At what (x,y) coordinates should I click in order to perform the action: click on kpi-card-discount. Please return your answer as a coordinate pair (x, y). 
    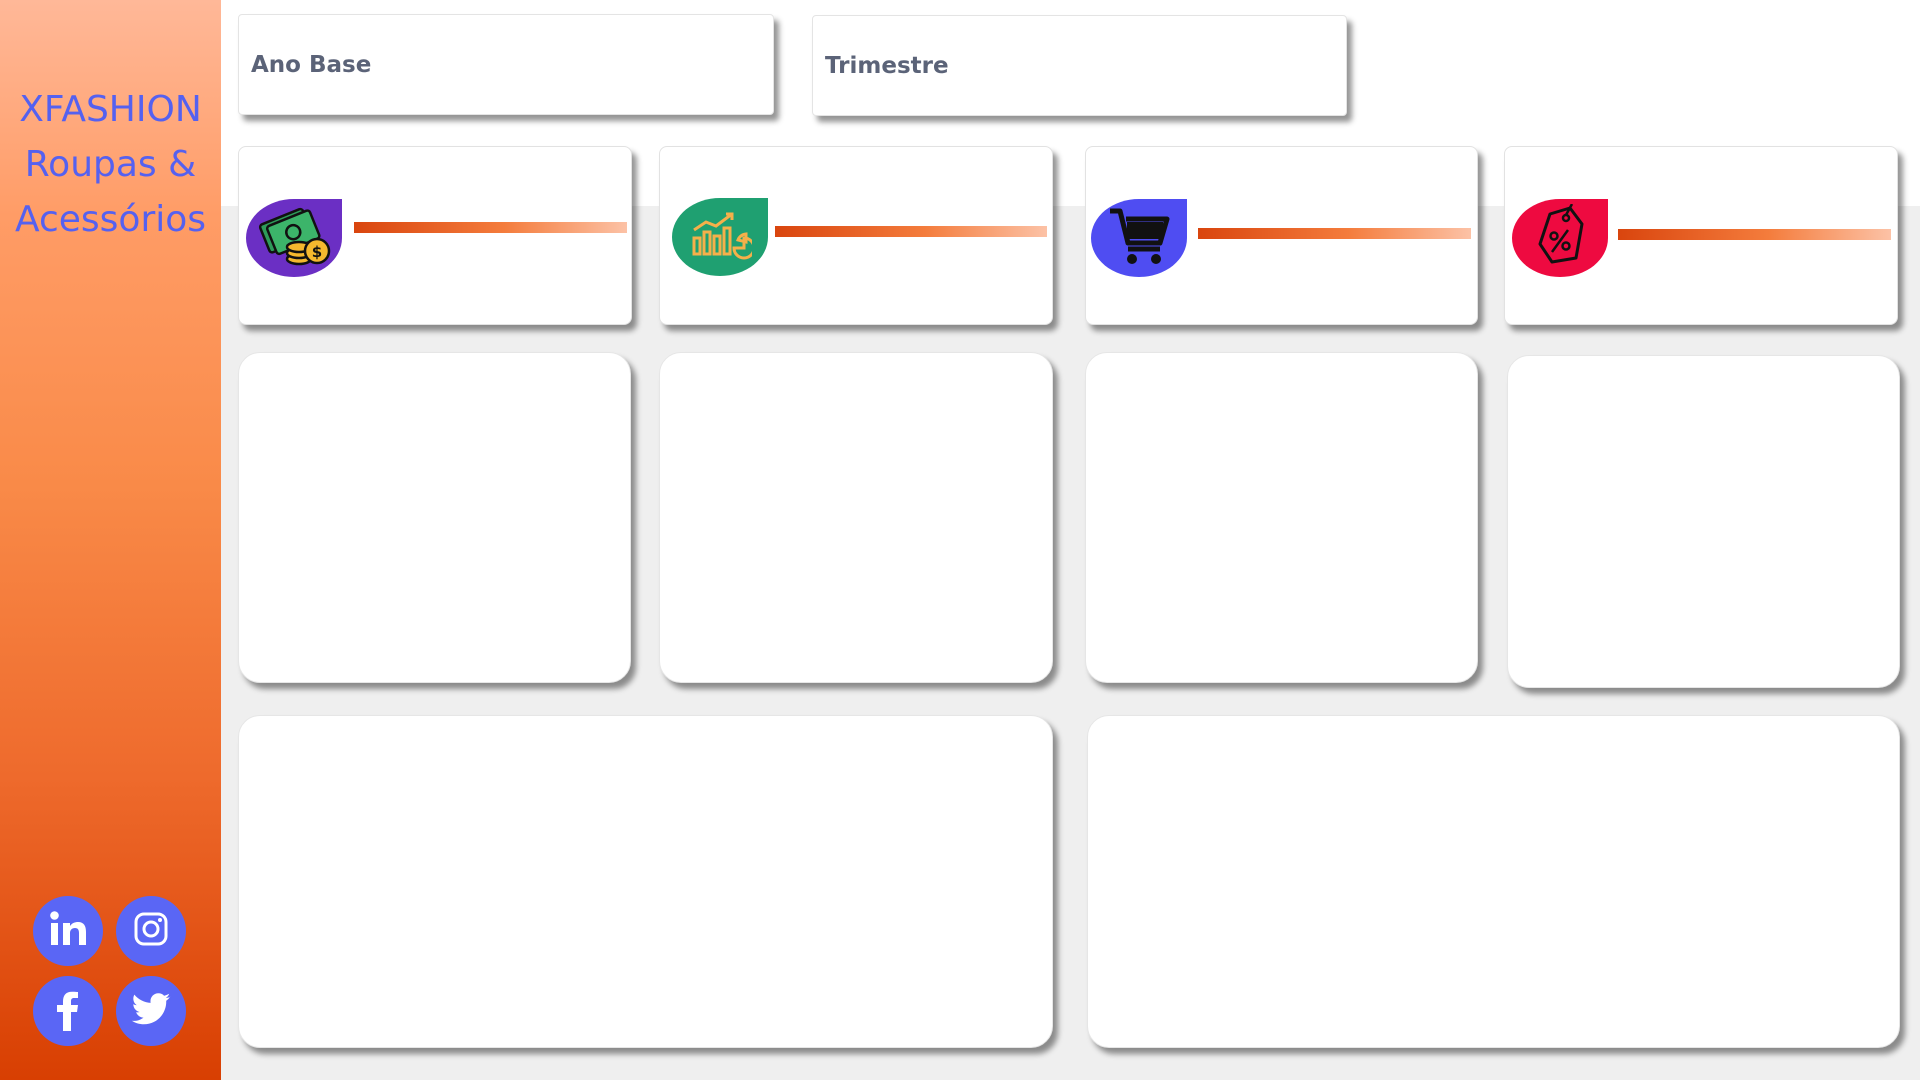
    Looking at the image, I should click on (1701, 235).